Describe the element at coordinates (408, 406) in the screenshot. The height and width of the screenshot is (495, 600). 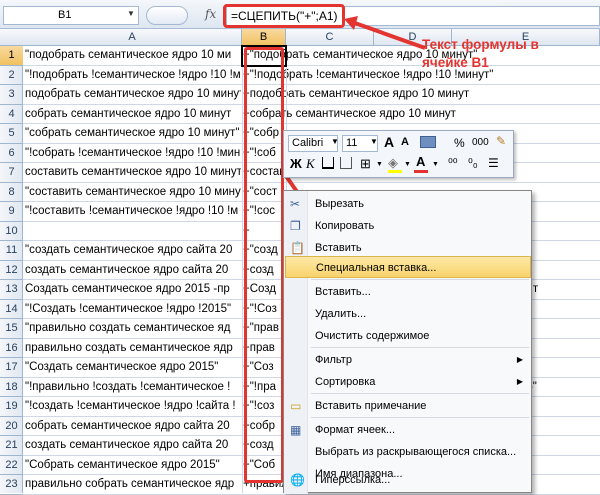
I see `menu-item: ▭ Вставить примечание` at that location.